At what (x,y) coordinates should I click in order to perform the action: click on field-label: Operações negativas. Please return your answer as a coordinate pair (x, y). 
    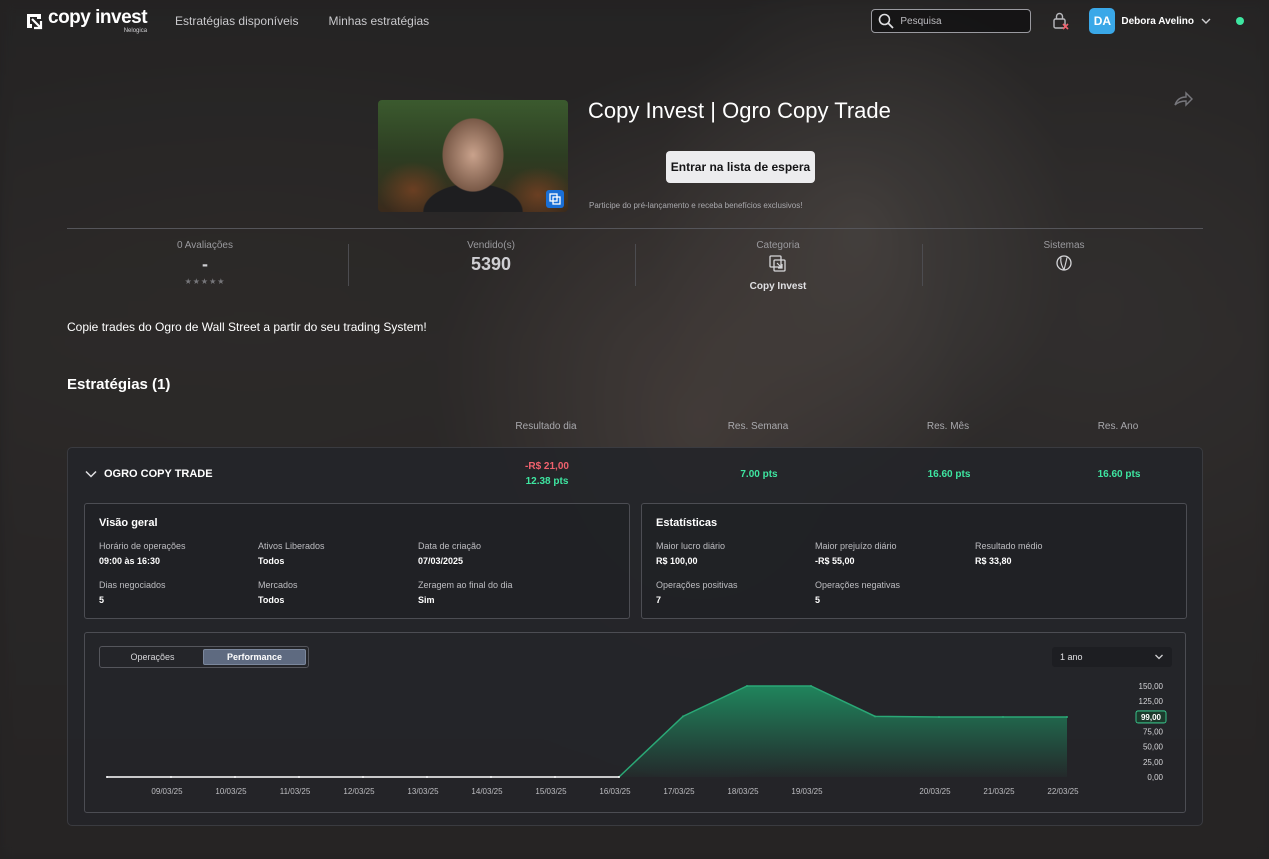
    Looking at the image, I should click on (858, 585).